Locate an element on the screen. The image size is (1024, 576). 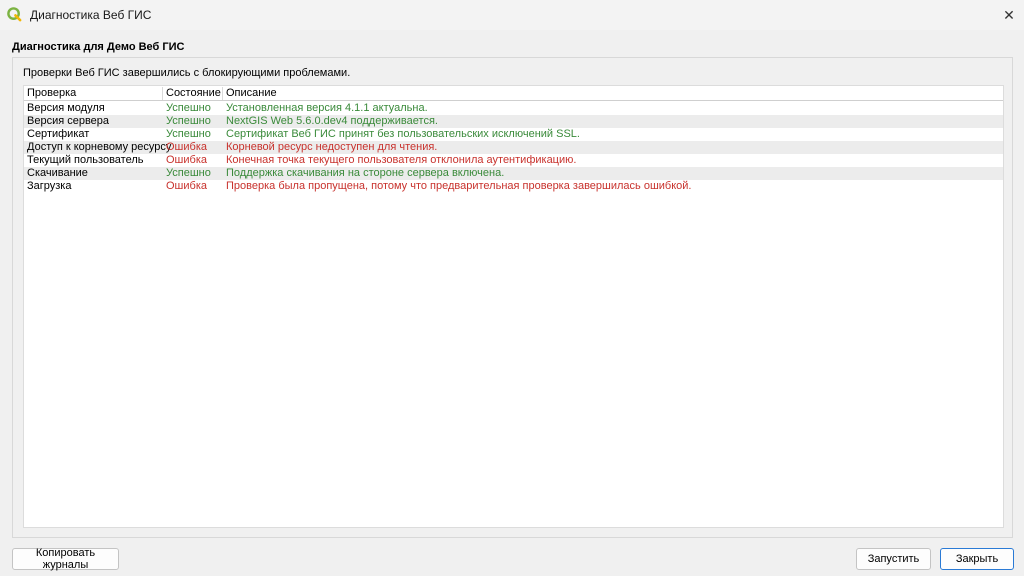
close-icon: ✕ is located at coordinates (1009, 15).